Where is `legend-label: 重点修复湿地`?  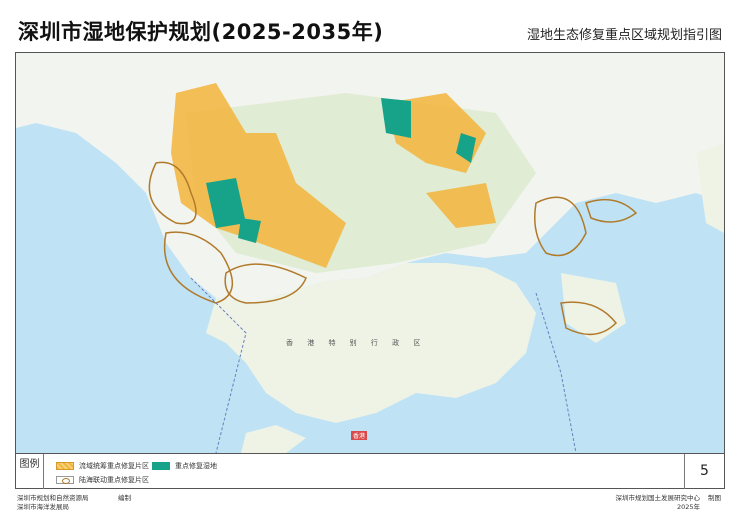 legend-label: 重点修复湿地 is located at coordinates (196, 466).